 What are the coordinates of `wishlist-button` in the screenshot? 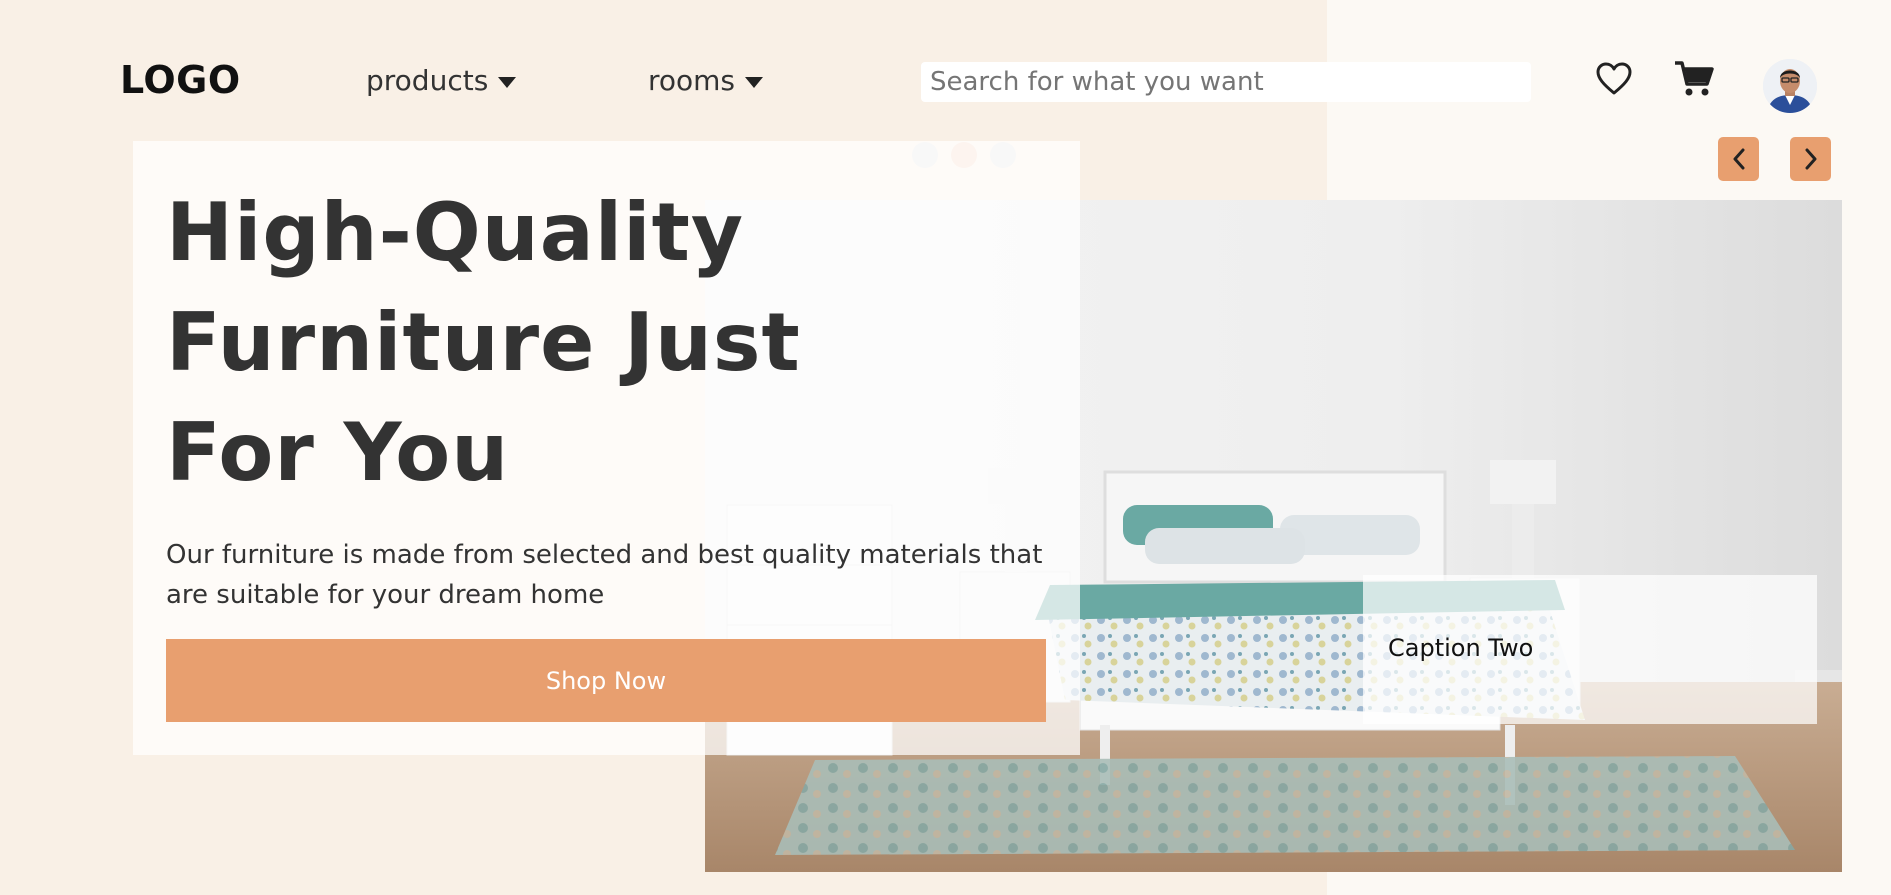 It's located at (1614, 79).